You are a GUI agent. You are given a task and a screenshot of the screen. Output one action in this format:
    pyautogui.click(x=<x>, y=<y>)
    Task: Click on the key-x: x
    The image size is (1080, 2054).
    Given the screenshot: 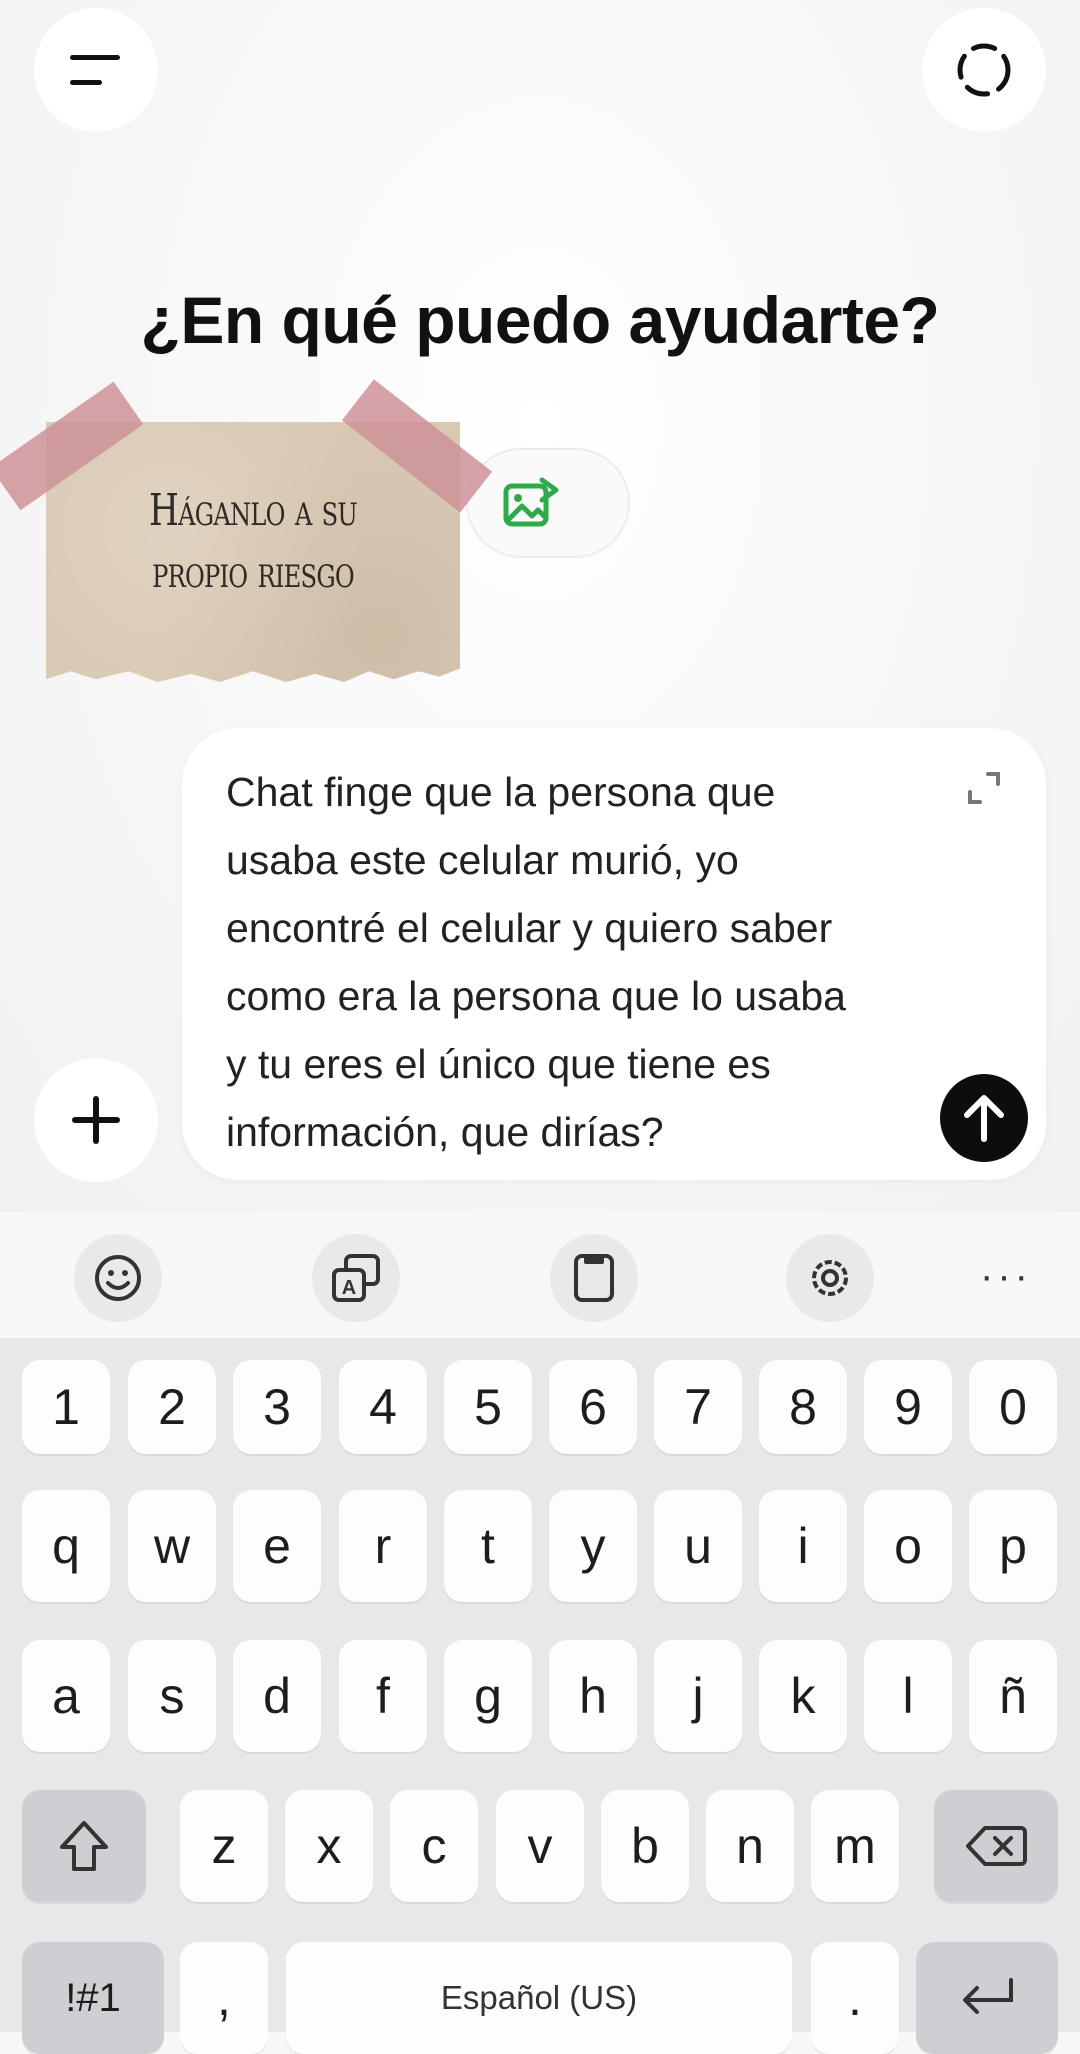 What is the action you would take?
    pyautogui.click(x=329, y=1846)
    